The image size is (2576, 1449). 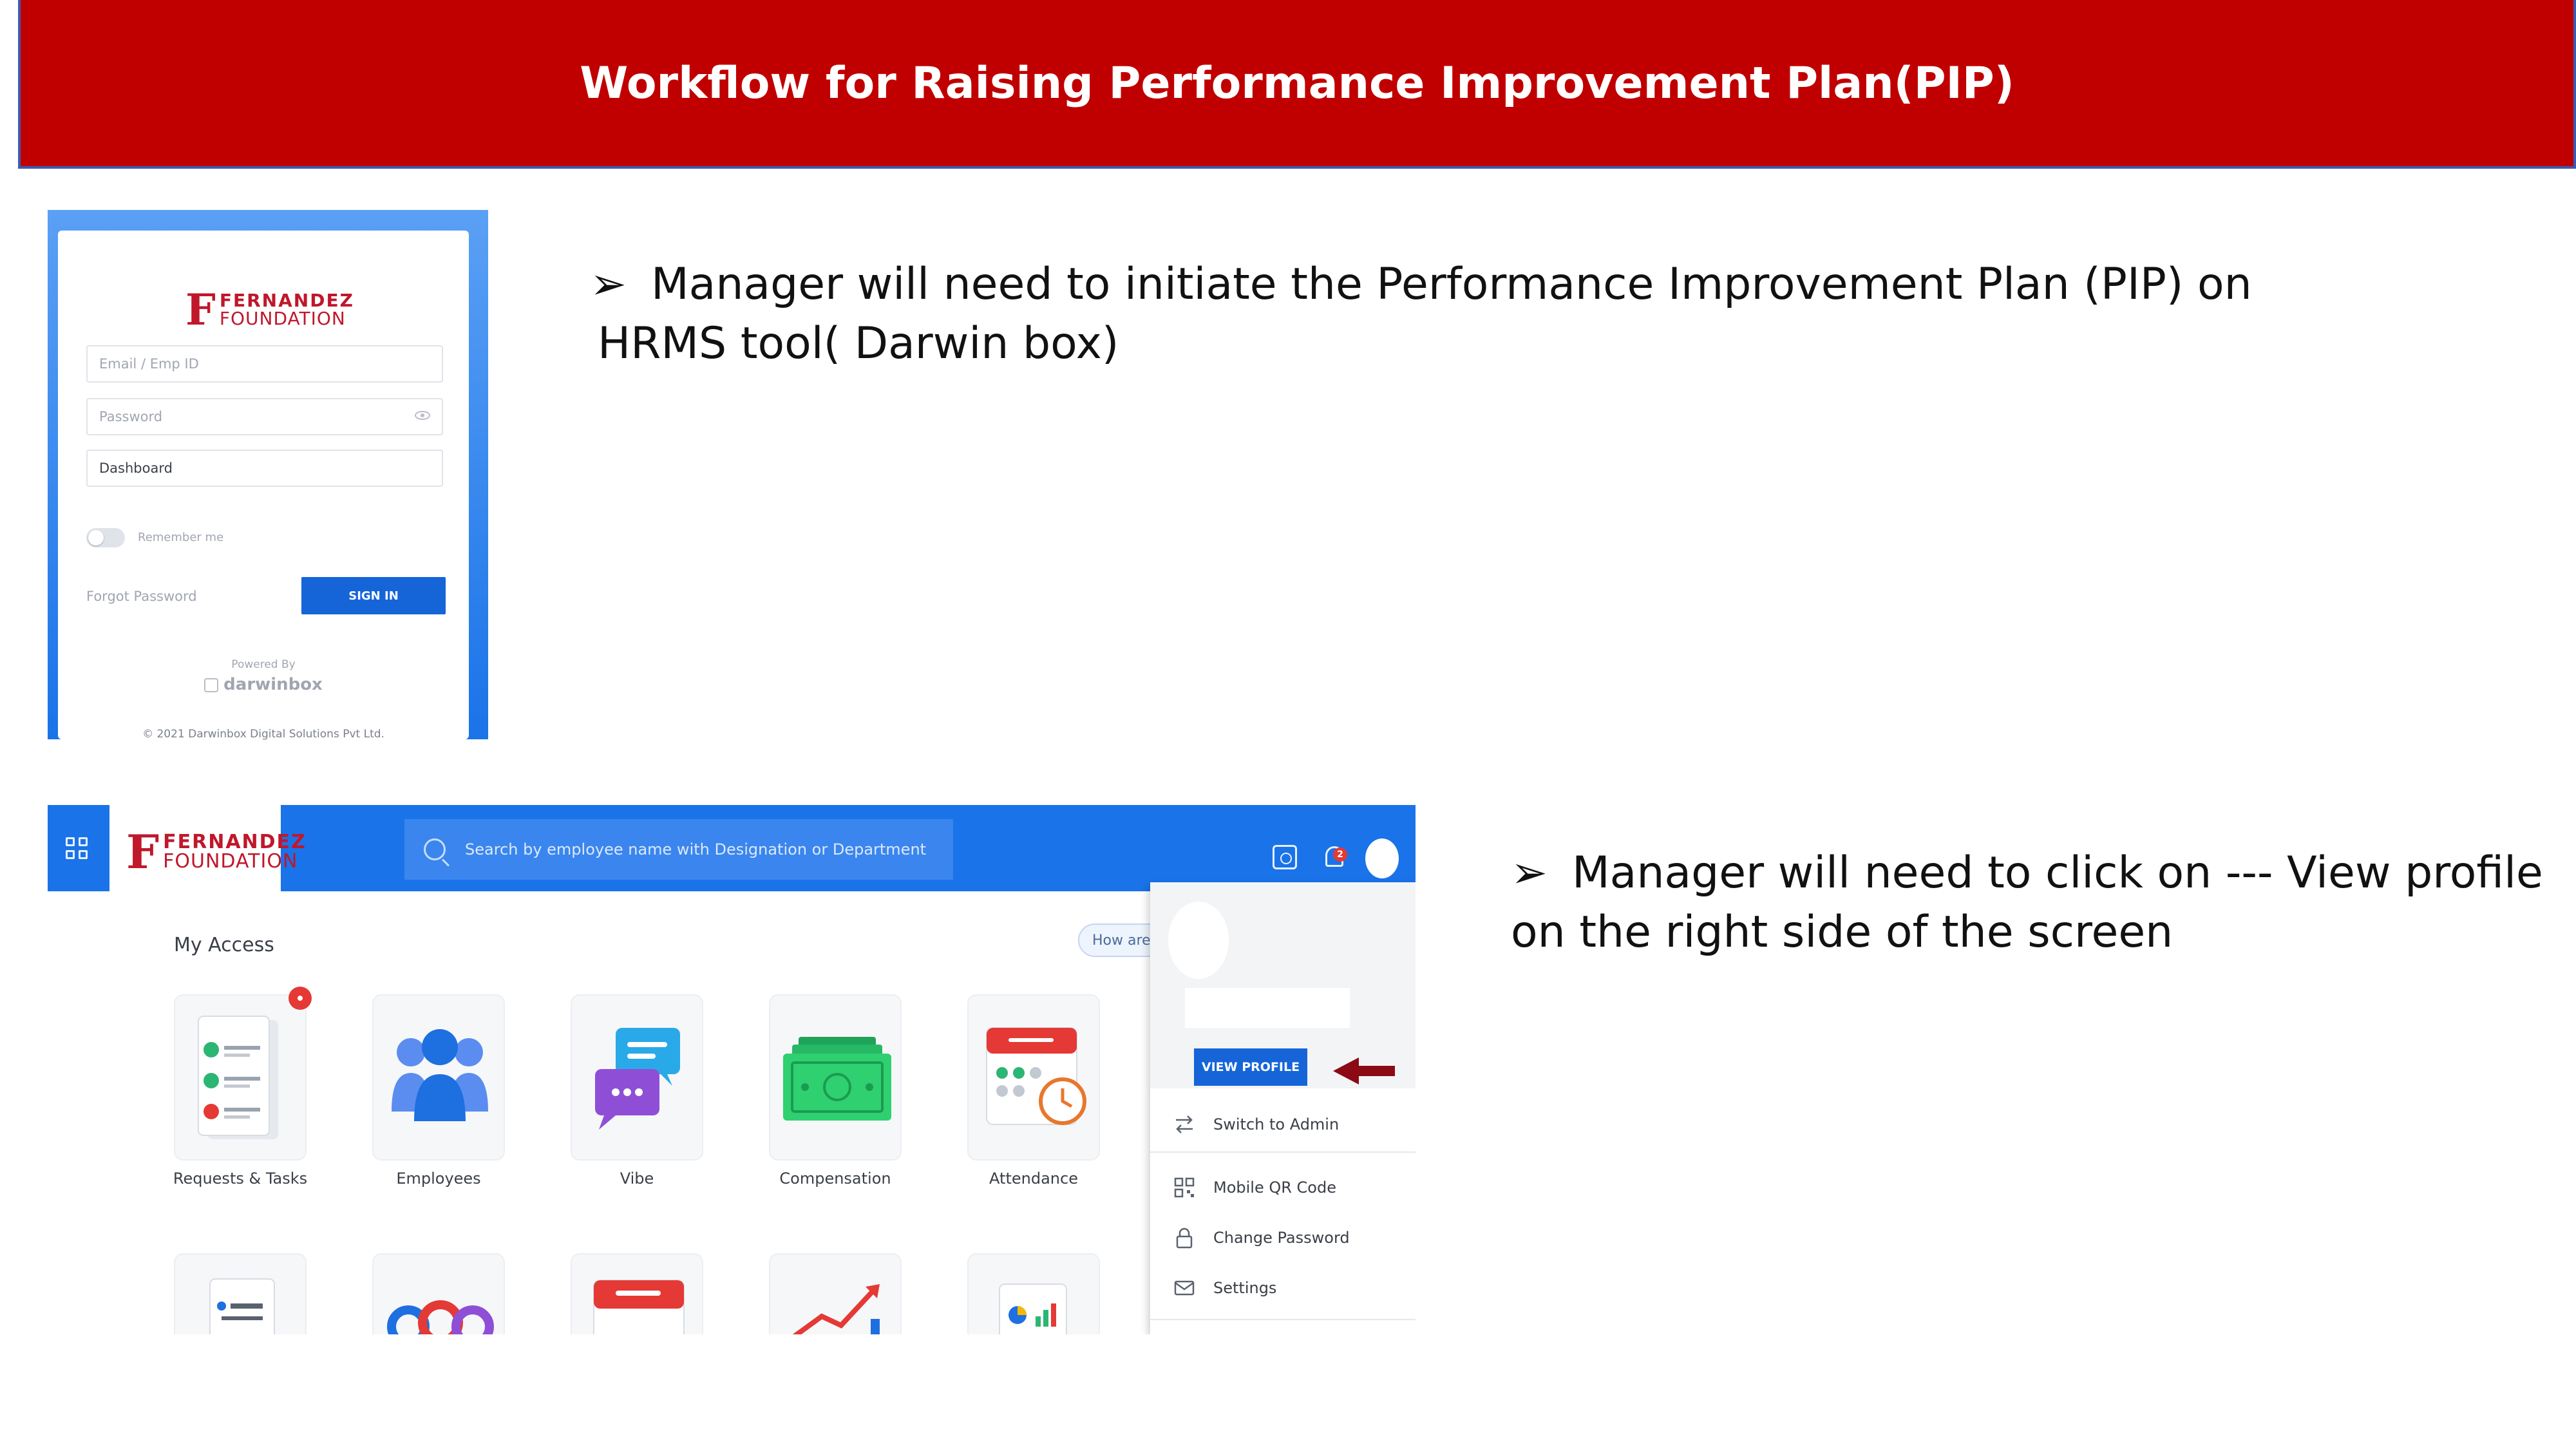 I want to click on switch-icon, so click(x=1185, y=1124).